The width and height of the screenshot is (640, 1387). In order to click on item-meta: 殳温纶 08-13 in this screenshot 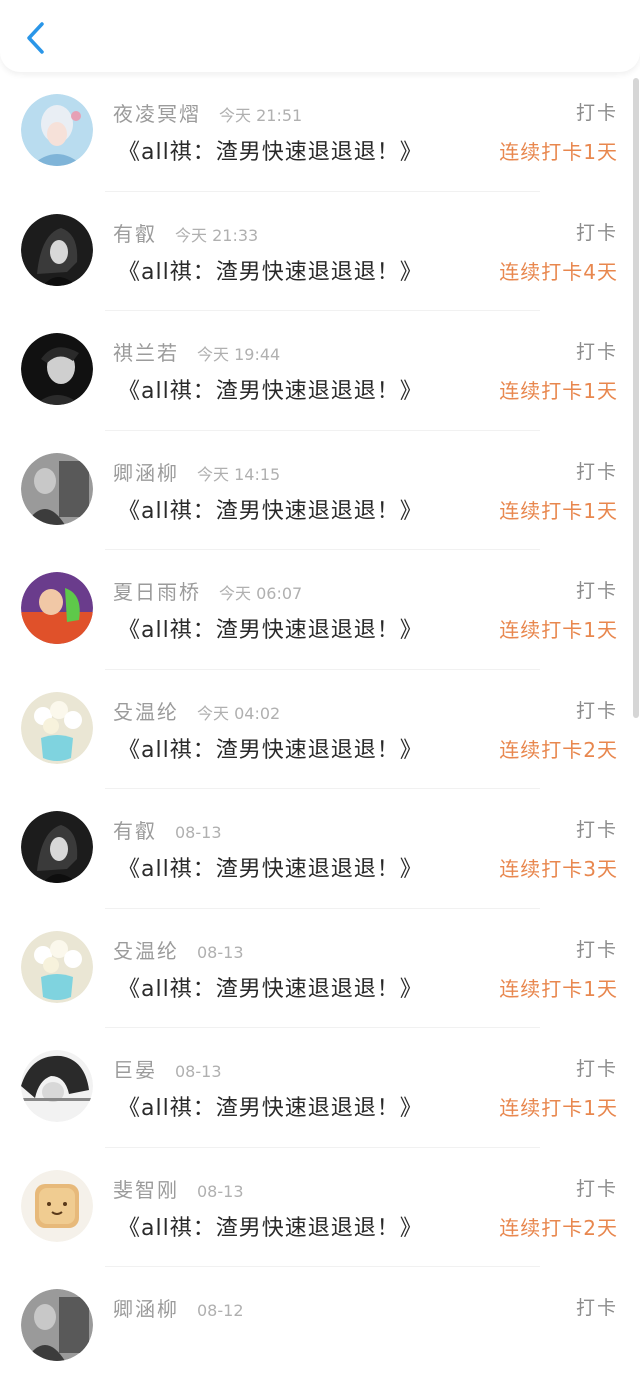, I will do `click(178, 949)`.